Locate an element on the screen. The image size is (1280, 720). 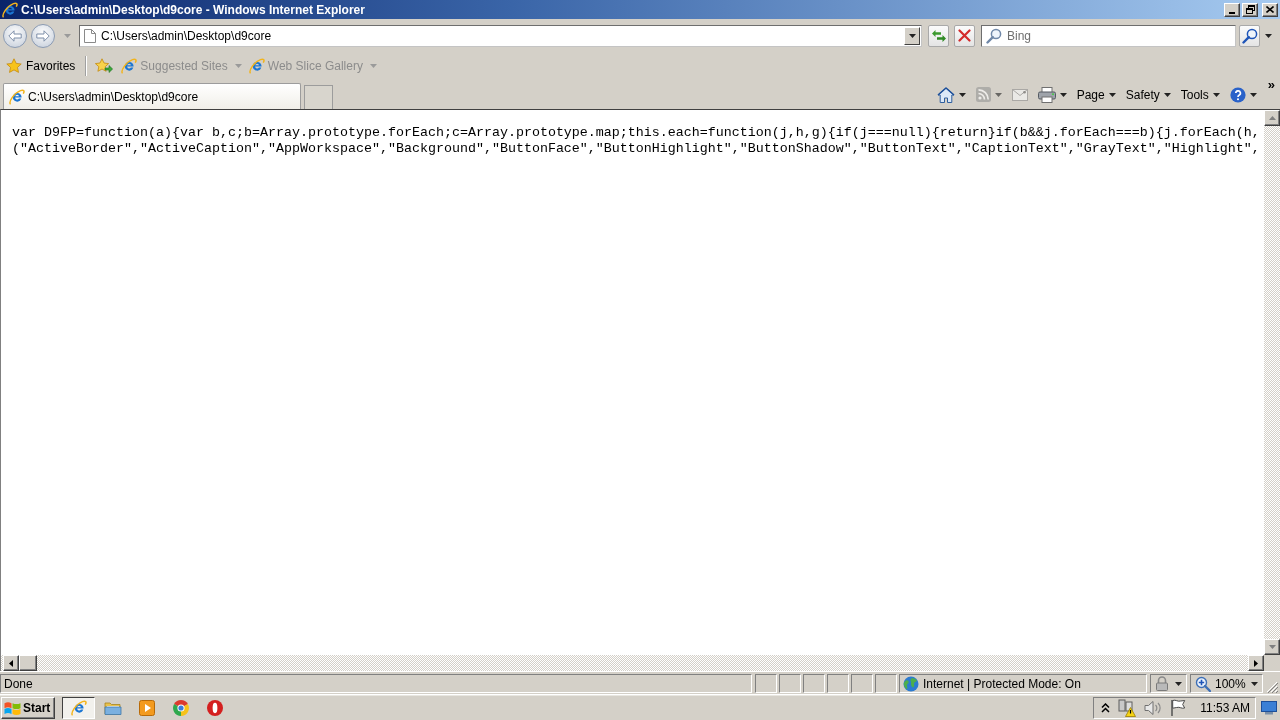
help-icon is located at coordinates (1237, 94).